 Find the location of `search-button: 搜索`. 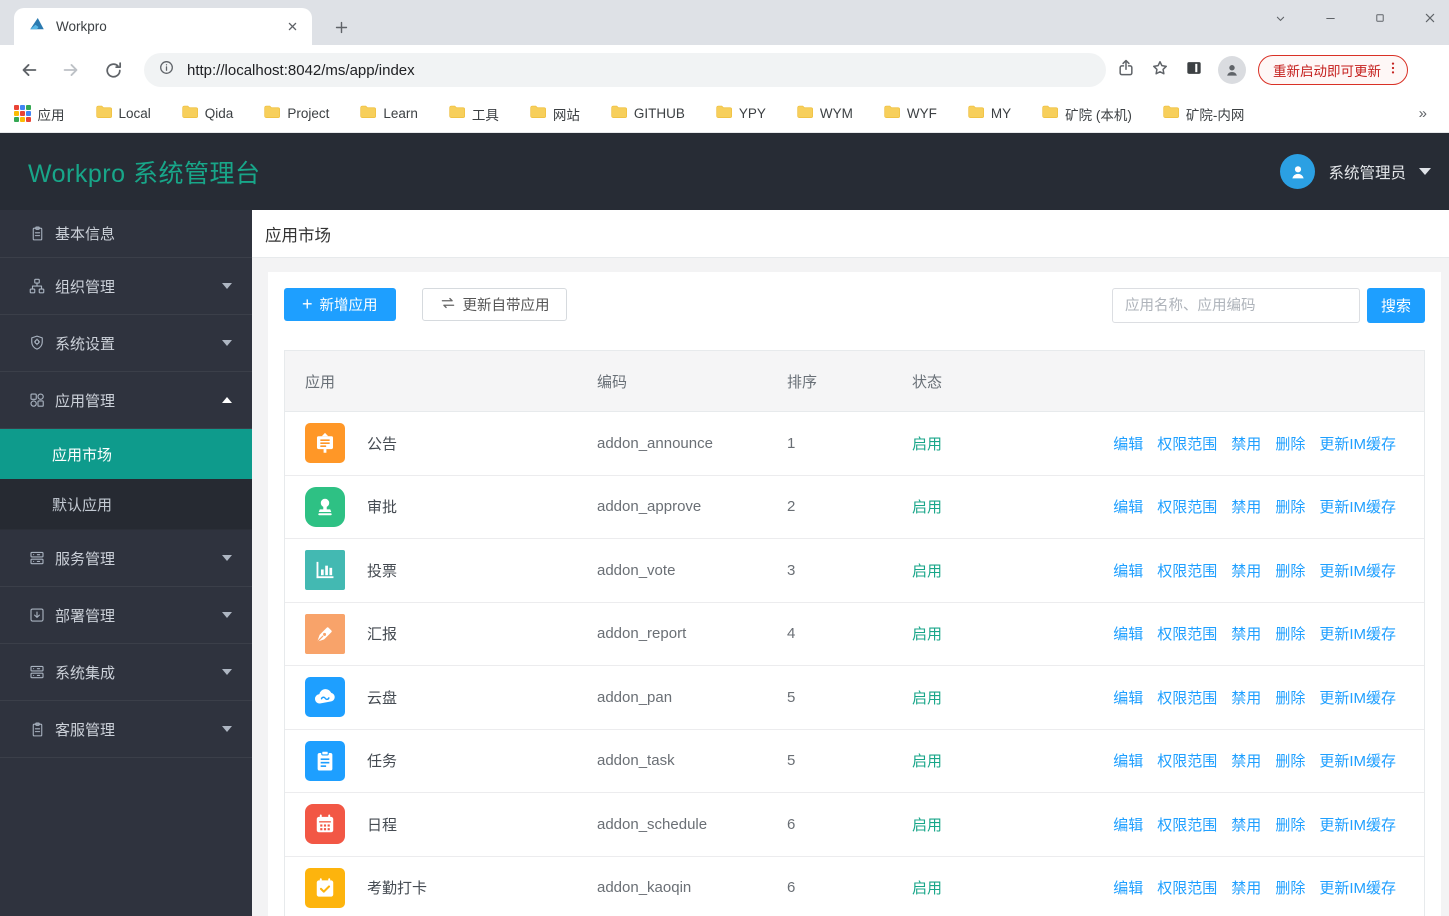

search-button: 搜索 is located at coordinates (1396, 305).